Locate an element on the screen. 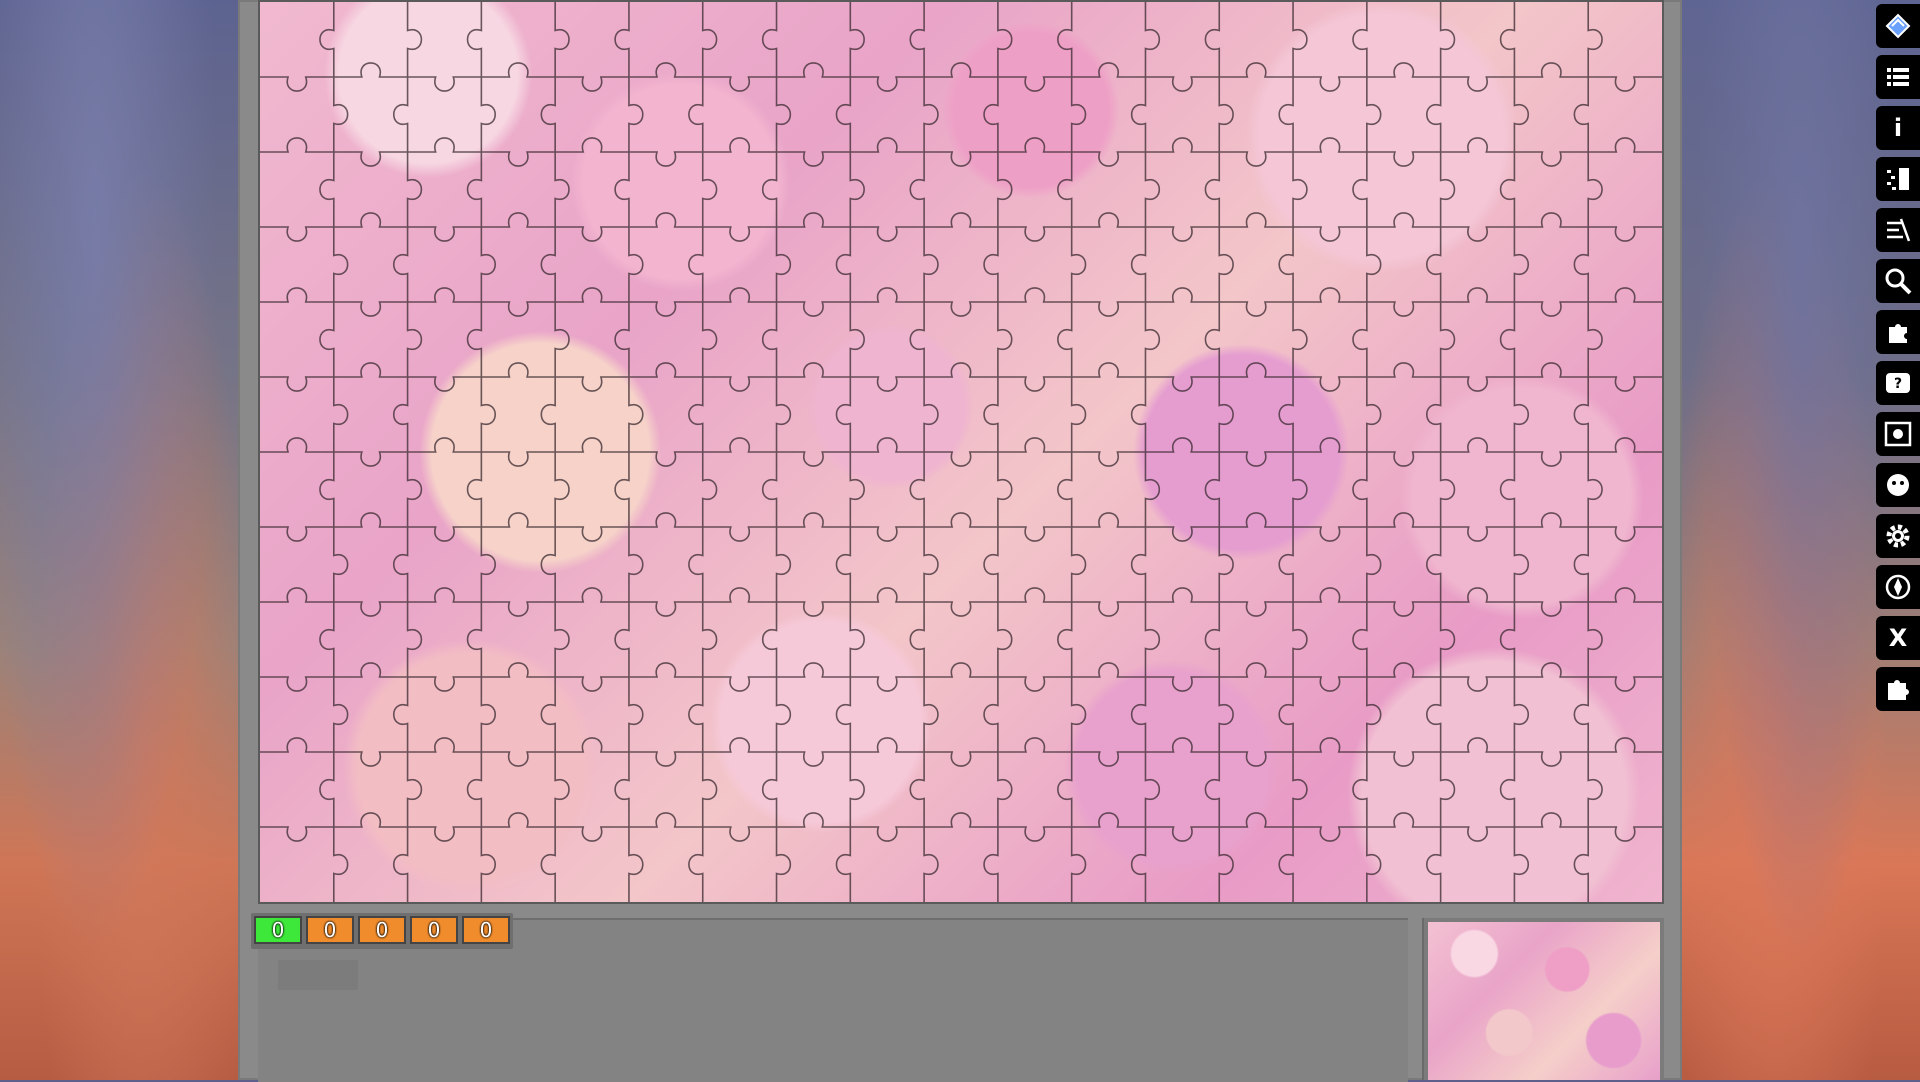 The height and width of the screenshot is (1082, 1920). puzzle-piece-icon is located at coordinates (1898, 690).